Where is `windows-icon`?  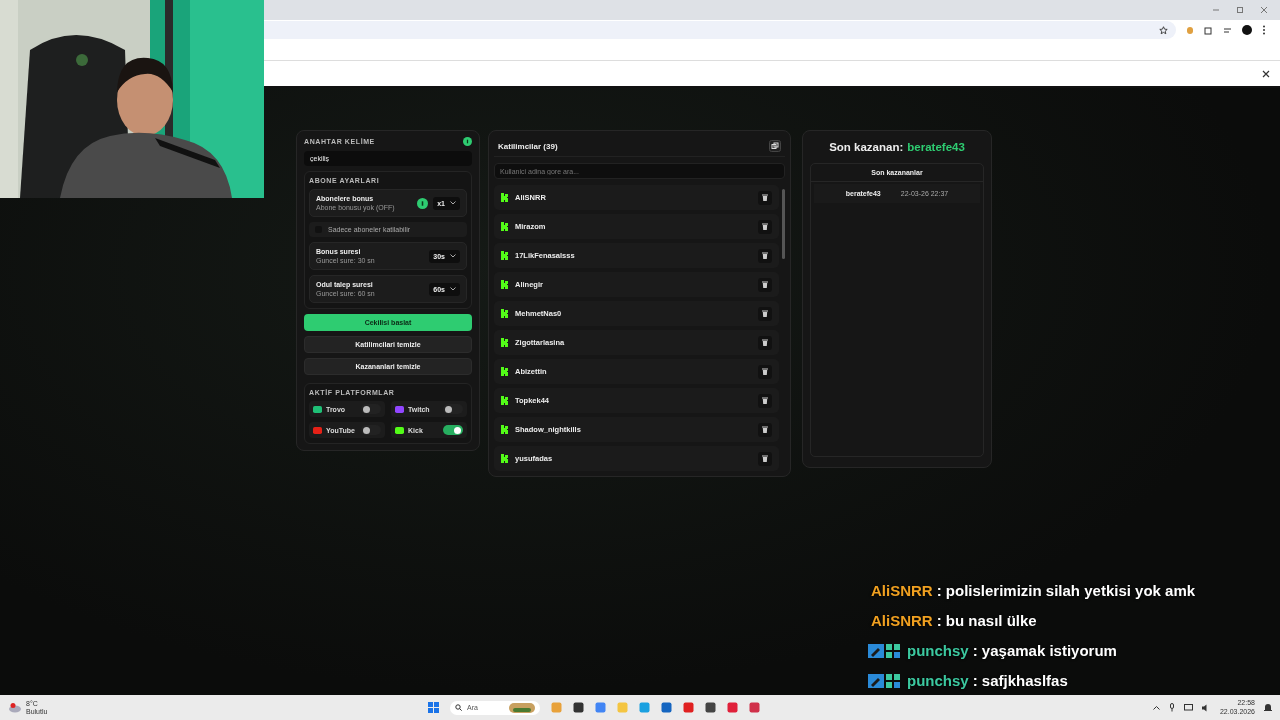
windows-icon is located at coordinates (433, 707).